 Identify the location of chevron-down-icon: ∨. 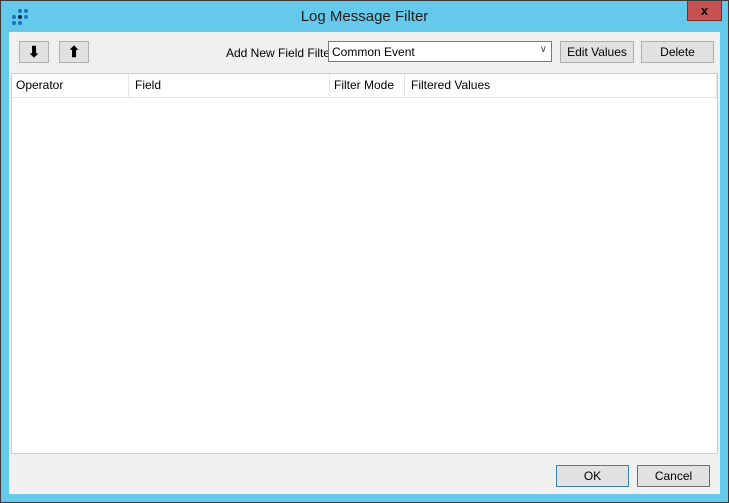
(543, 49).